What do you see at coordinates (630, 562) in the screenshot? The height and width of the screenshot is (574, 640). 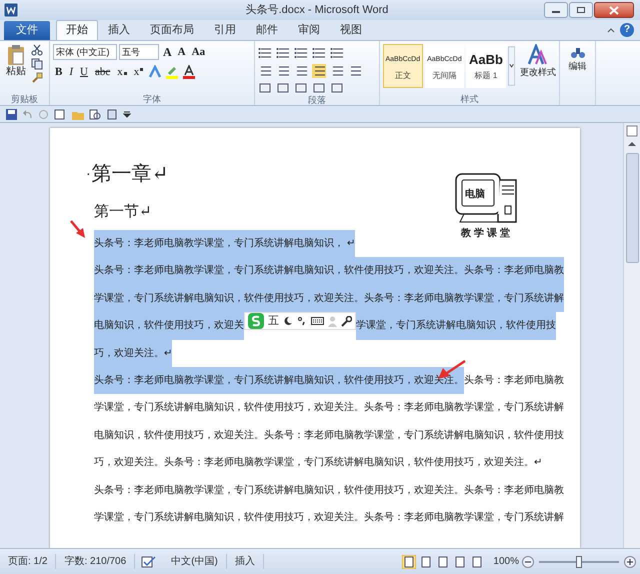 I see `zoom-in-icon` at bounding box center [630, 562].